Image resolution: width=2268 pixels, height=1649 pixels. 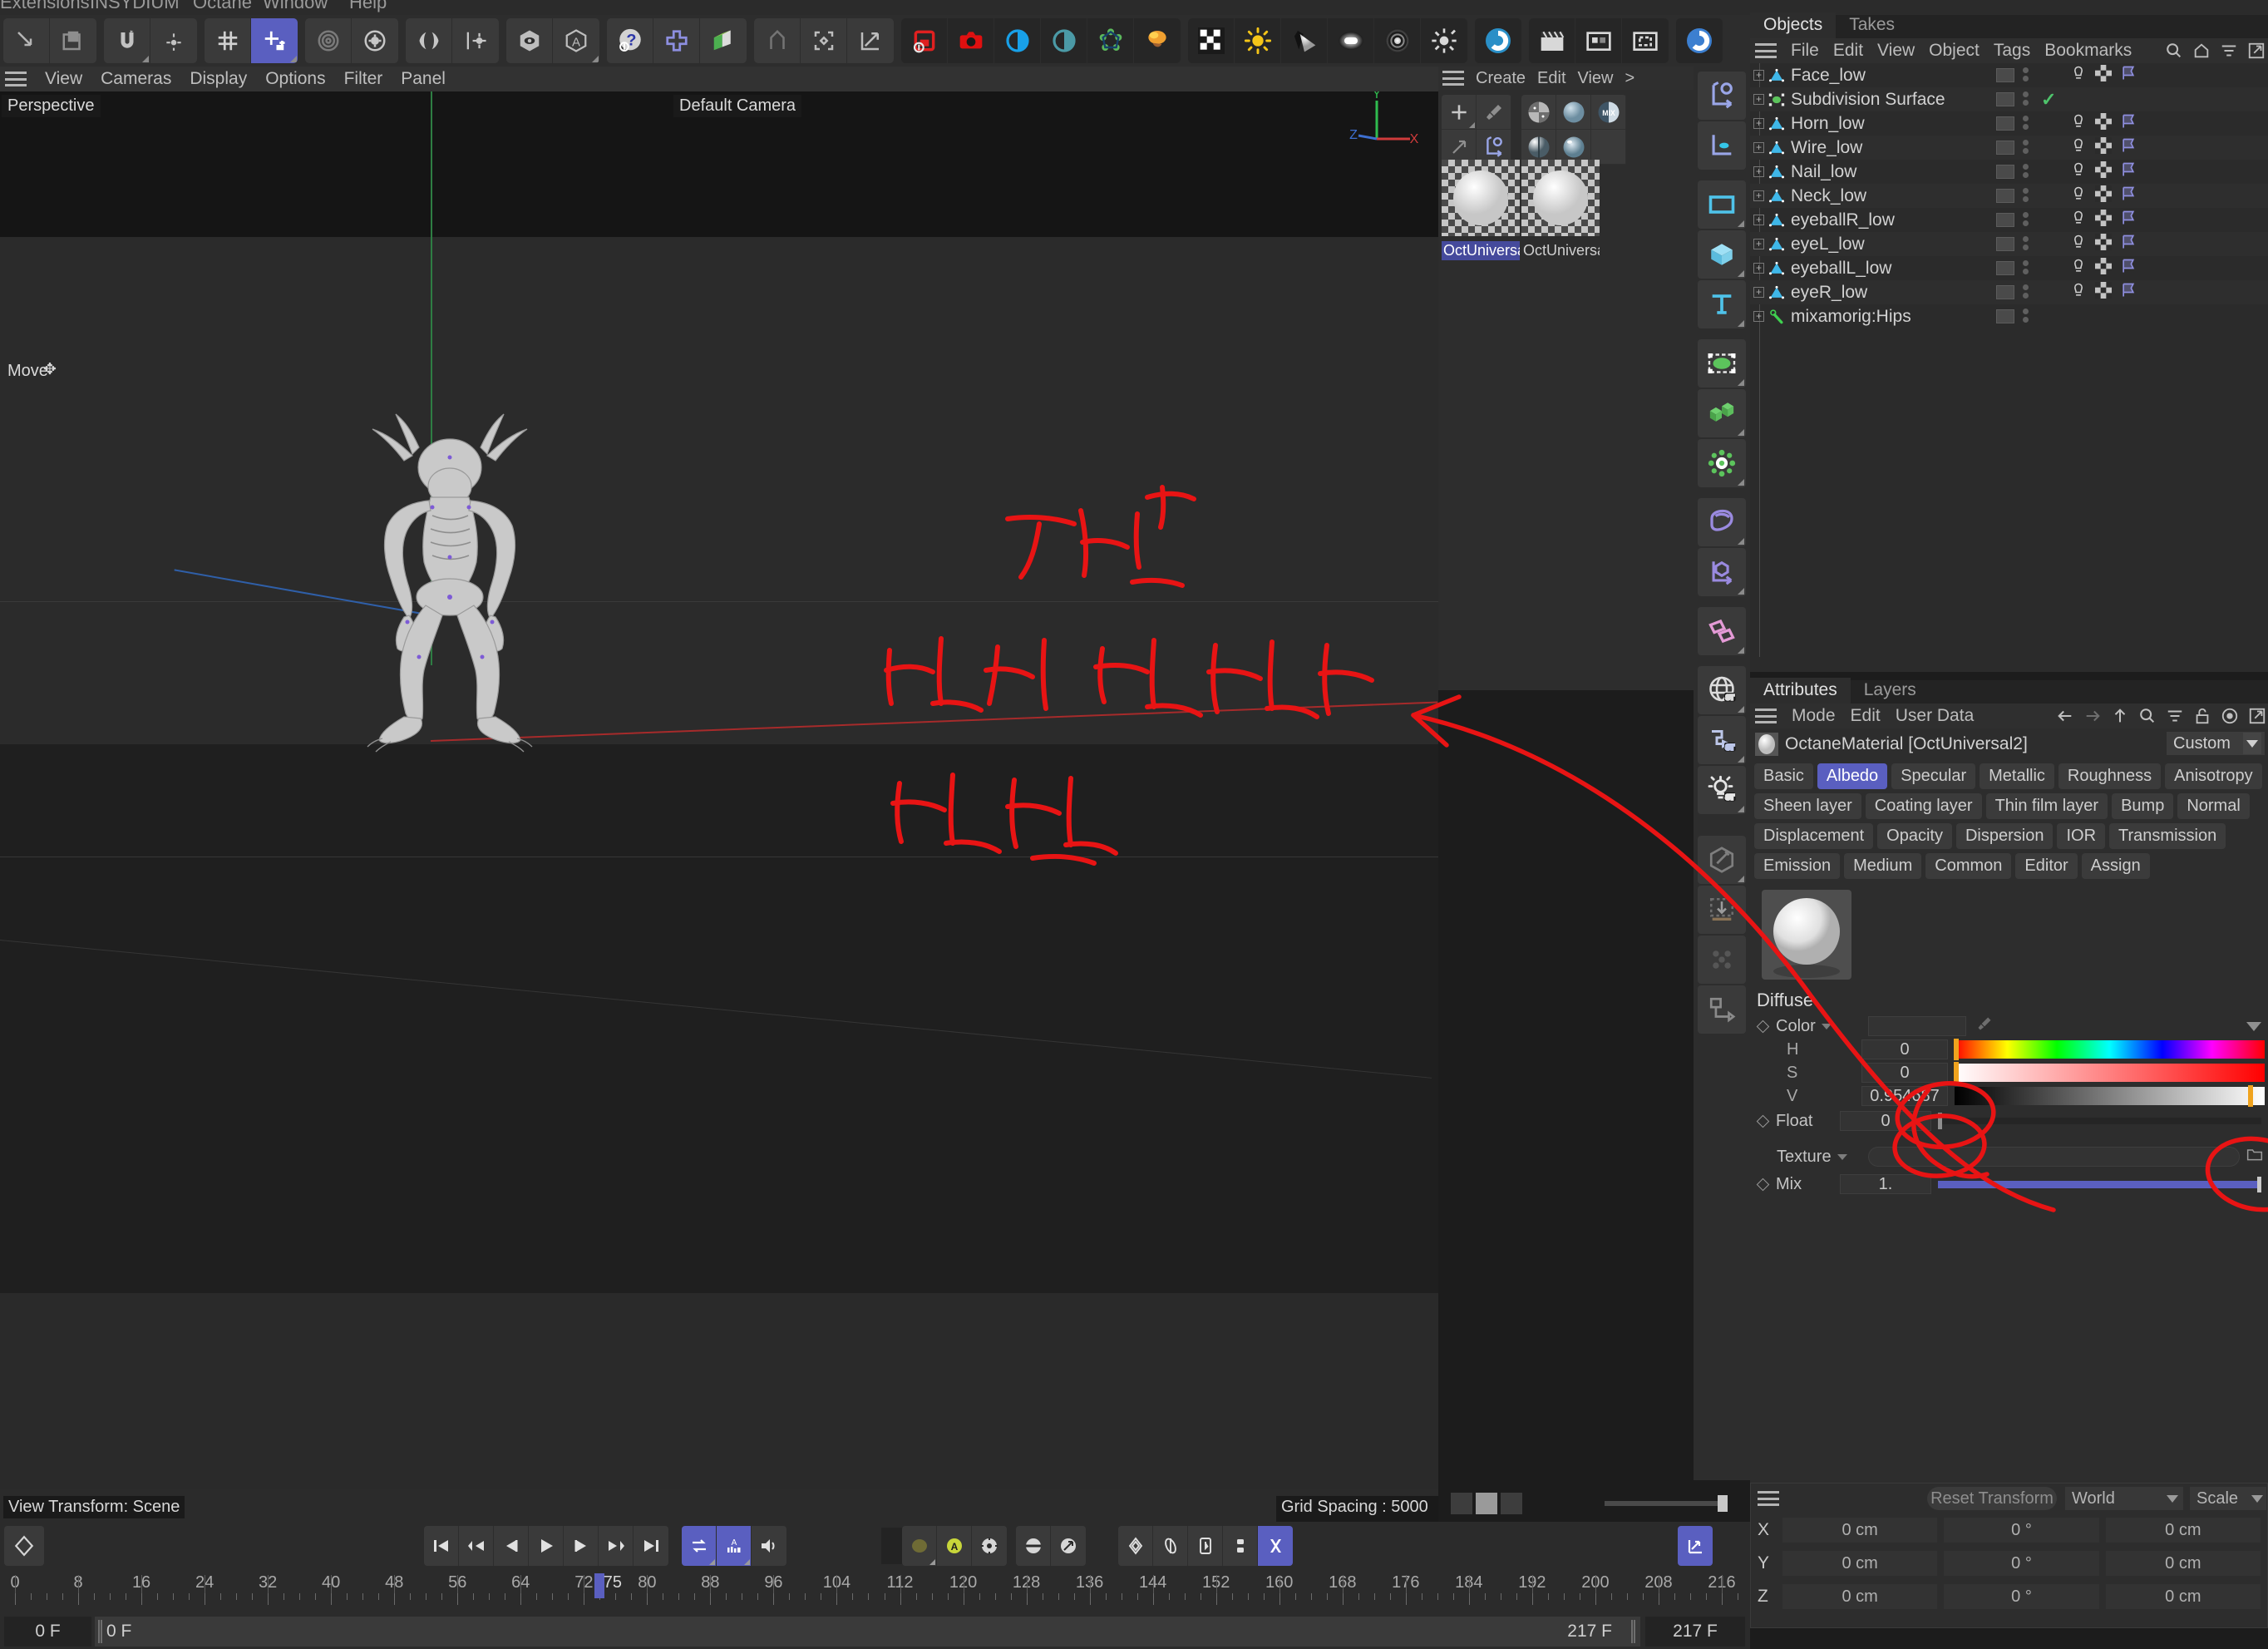 I want to click on target-light-icon, so click(x=1397, y=40).